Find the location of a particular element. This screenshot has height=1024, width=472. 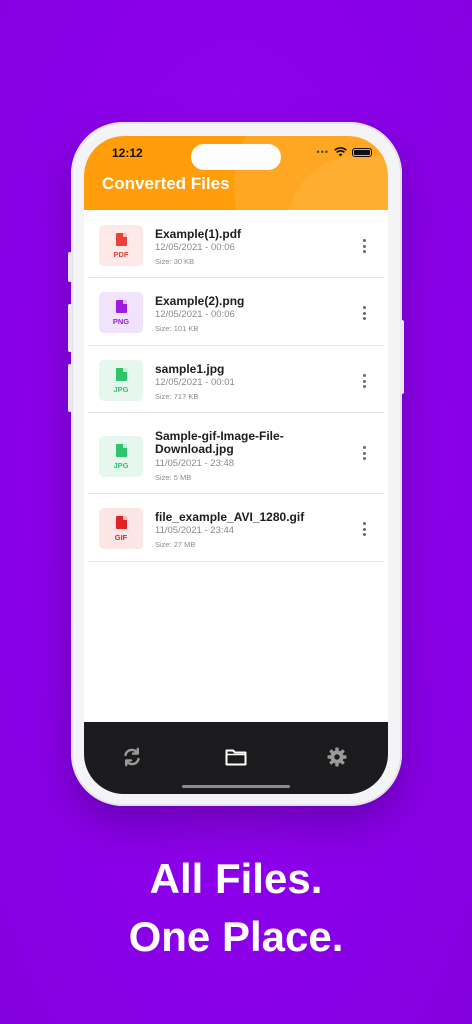

file-name: Example(2).png is located at coordinates (200, 301).